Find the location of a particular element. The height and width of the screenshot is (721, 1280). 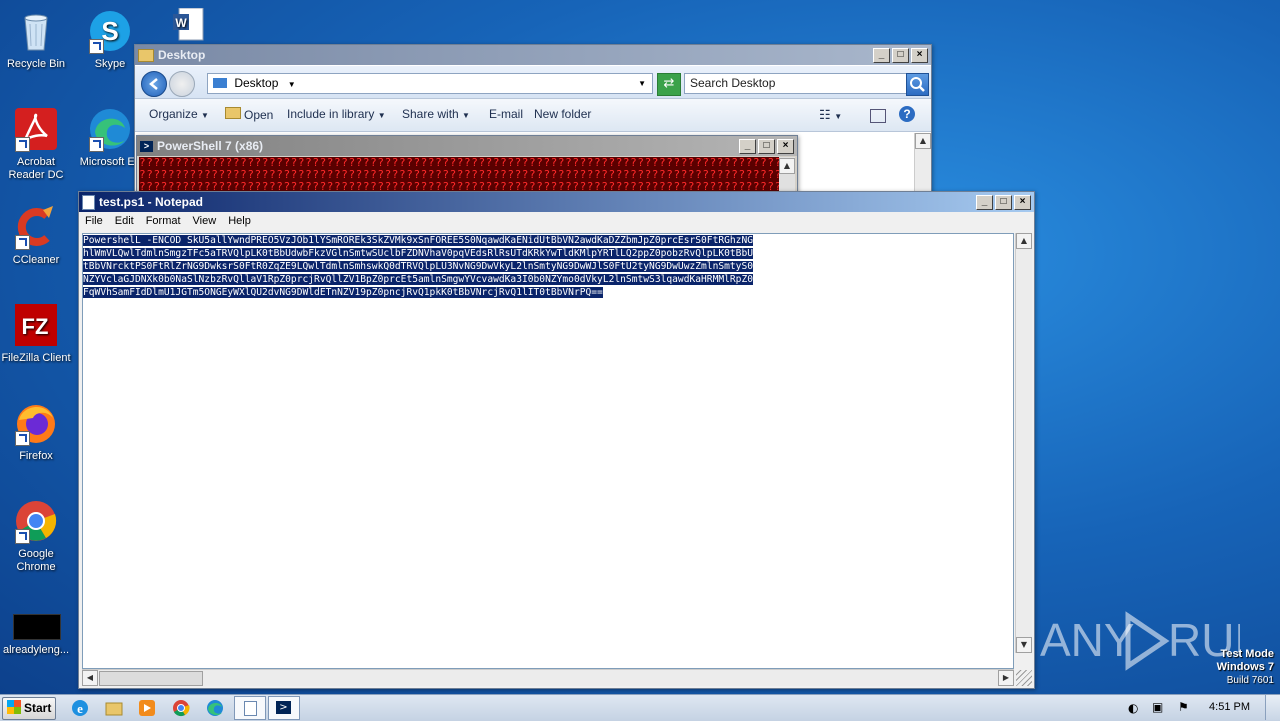

scroll-left-icon: ◀ is located at coordinates (90, 678).